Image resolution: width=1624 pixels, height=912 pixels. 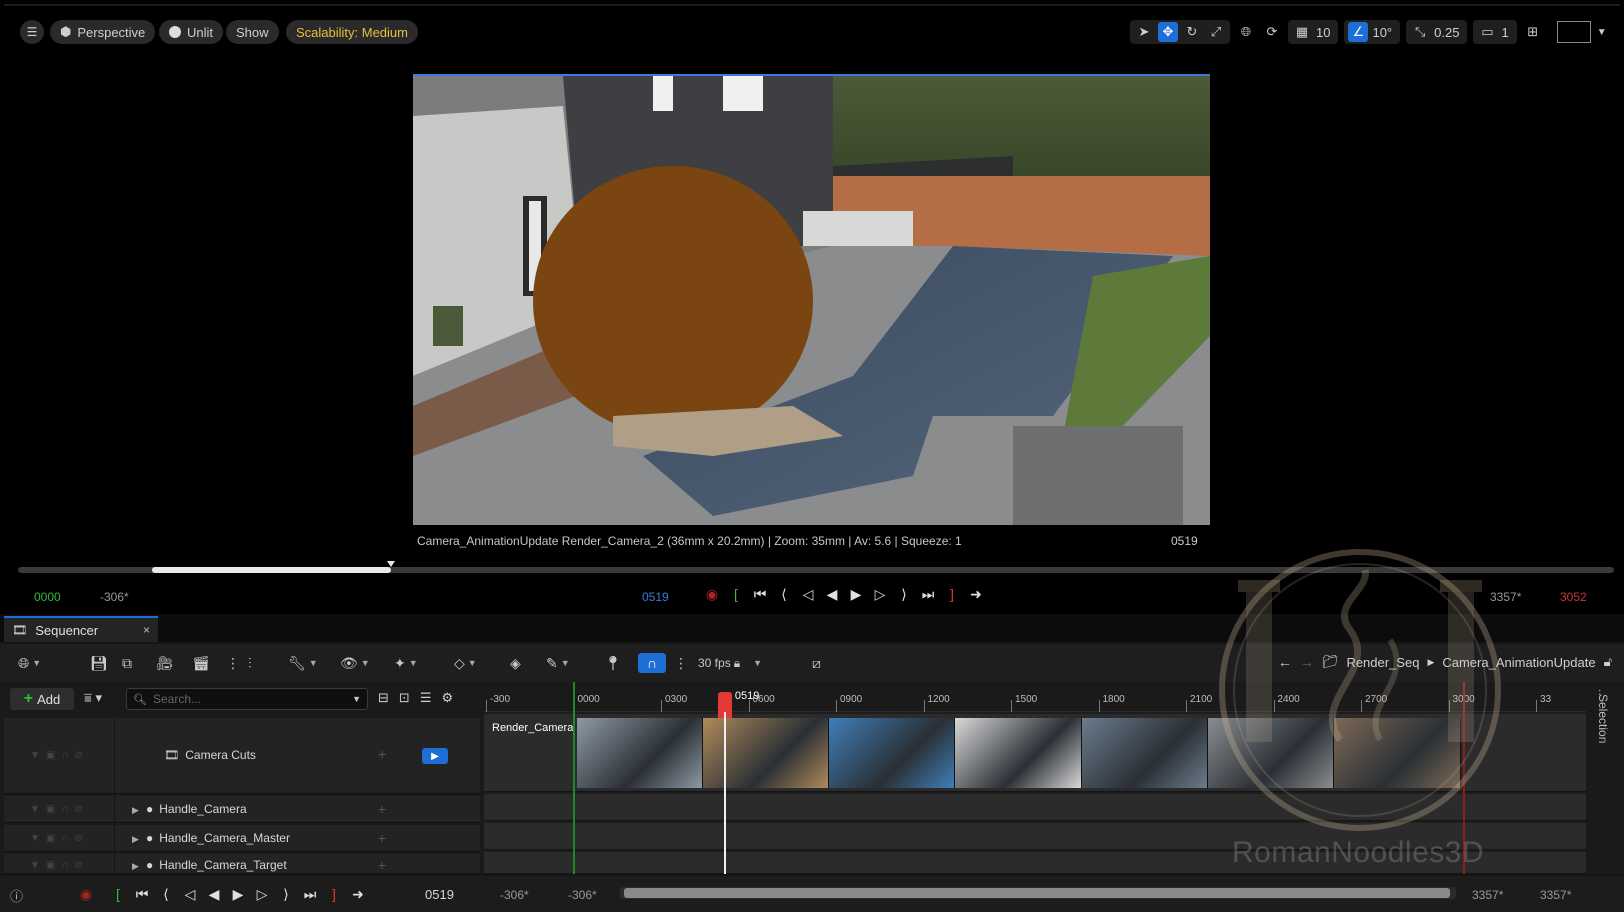 What do you see at coordinates (1285, 662) in the screenshot?
I see `back-arrow-icon: ←` at bounding box center [1285, 662].